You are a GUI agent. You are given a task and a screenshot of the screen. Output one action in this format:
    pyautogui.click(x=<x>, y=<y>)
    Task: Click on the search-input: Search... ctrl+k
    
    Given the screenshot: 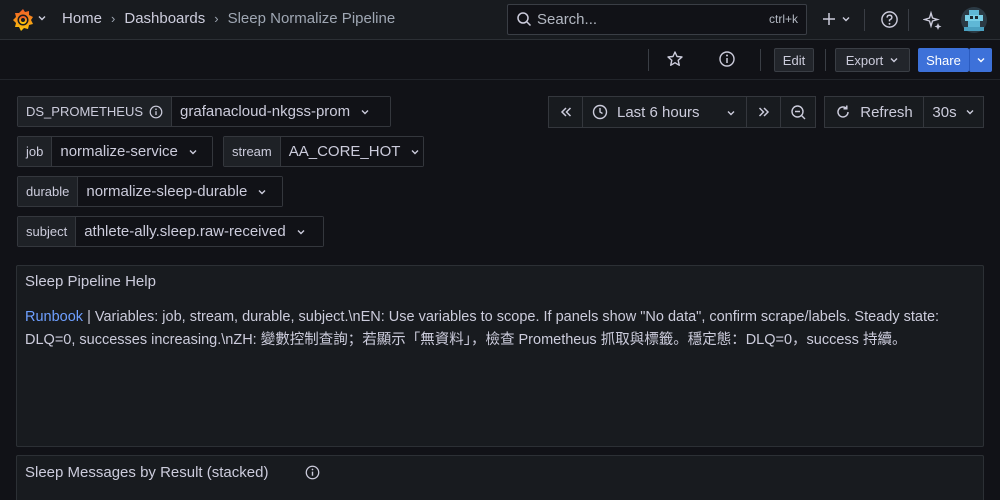 What is the action you would take?
    pyautogui.click(x=657, y=19)
    